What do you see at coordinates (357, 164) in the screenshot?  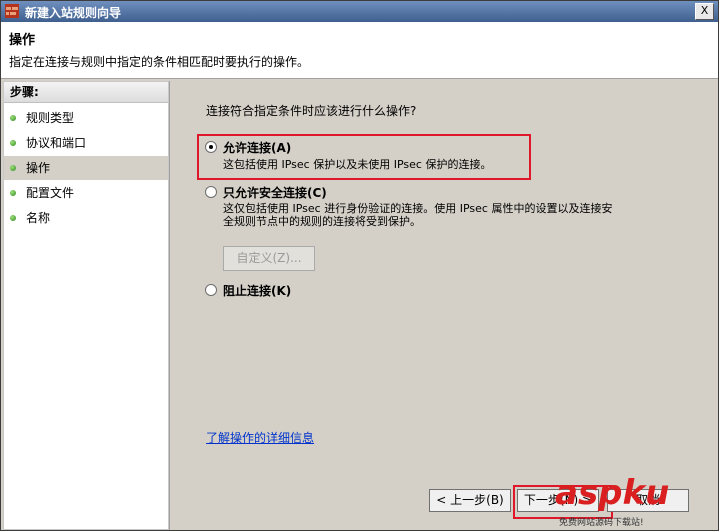 I see `allow-connection-description: 这包括使用 IPsec 保护以及未使用 IPsec 保护的连接。` at bounding box center [357, 164].